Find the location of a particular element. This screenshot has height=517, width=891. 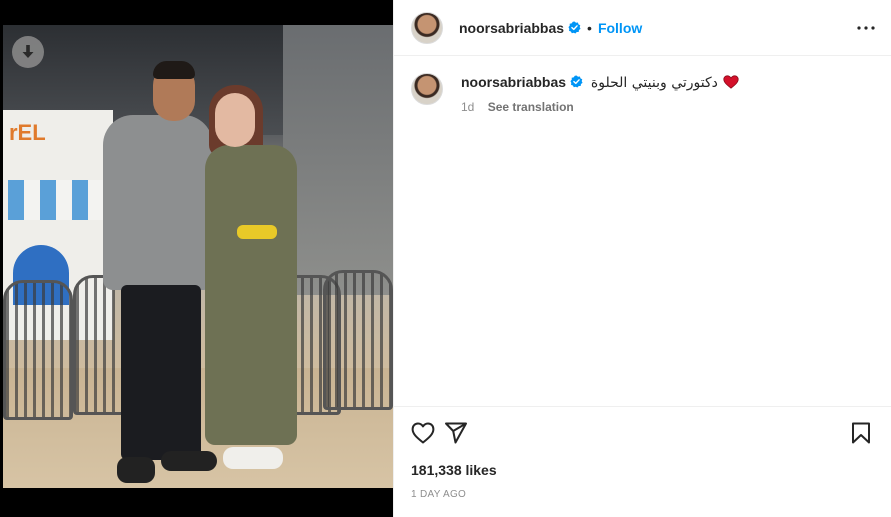

photo-person-man is located at coordinates (160, 265).